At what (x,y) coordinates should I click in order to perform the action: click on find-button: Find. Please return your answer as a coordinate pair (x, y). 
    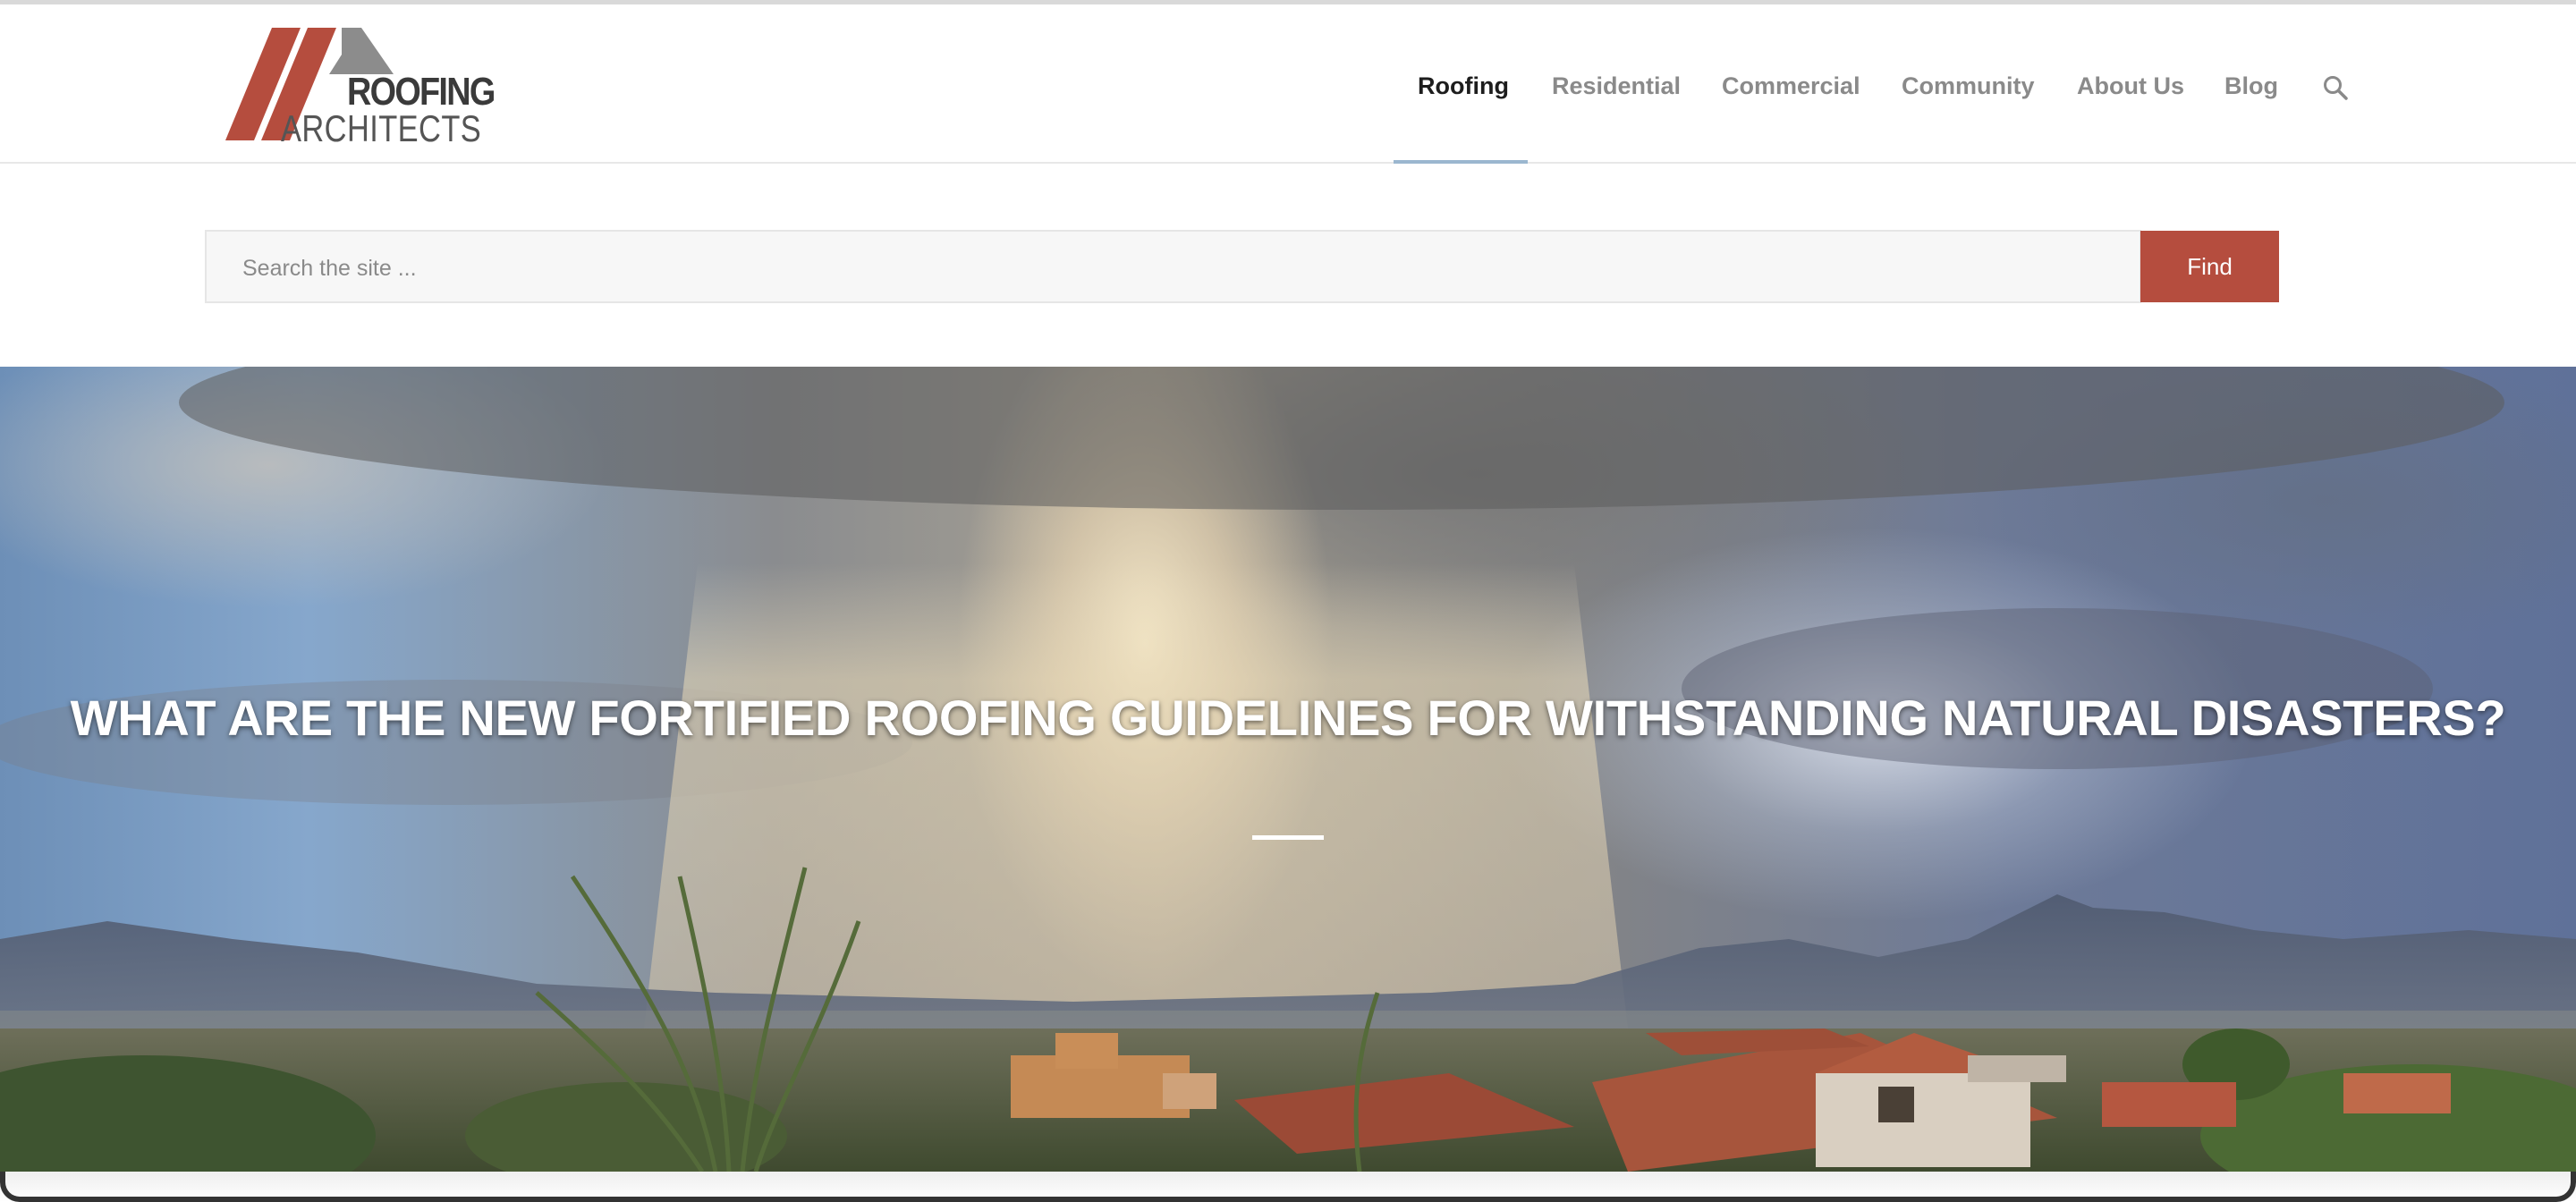
    Looking at the image, I should click on (2209, 266).